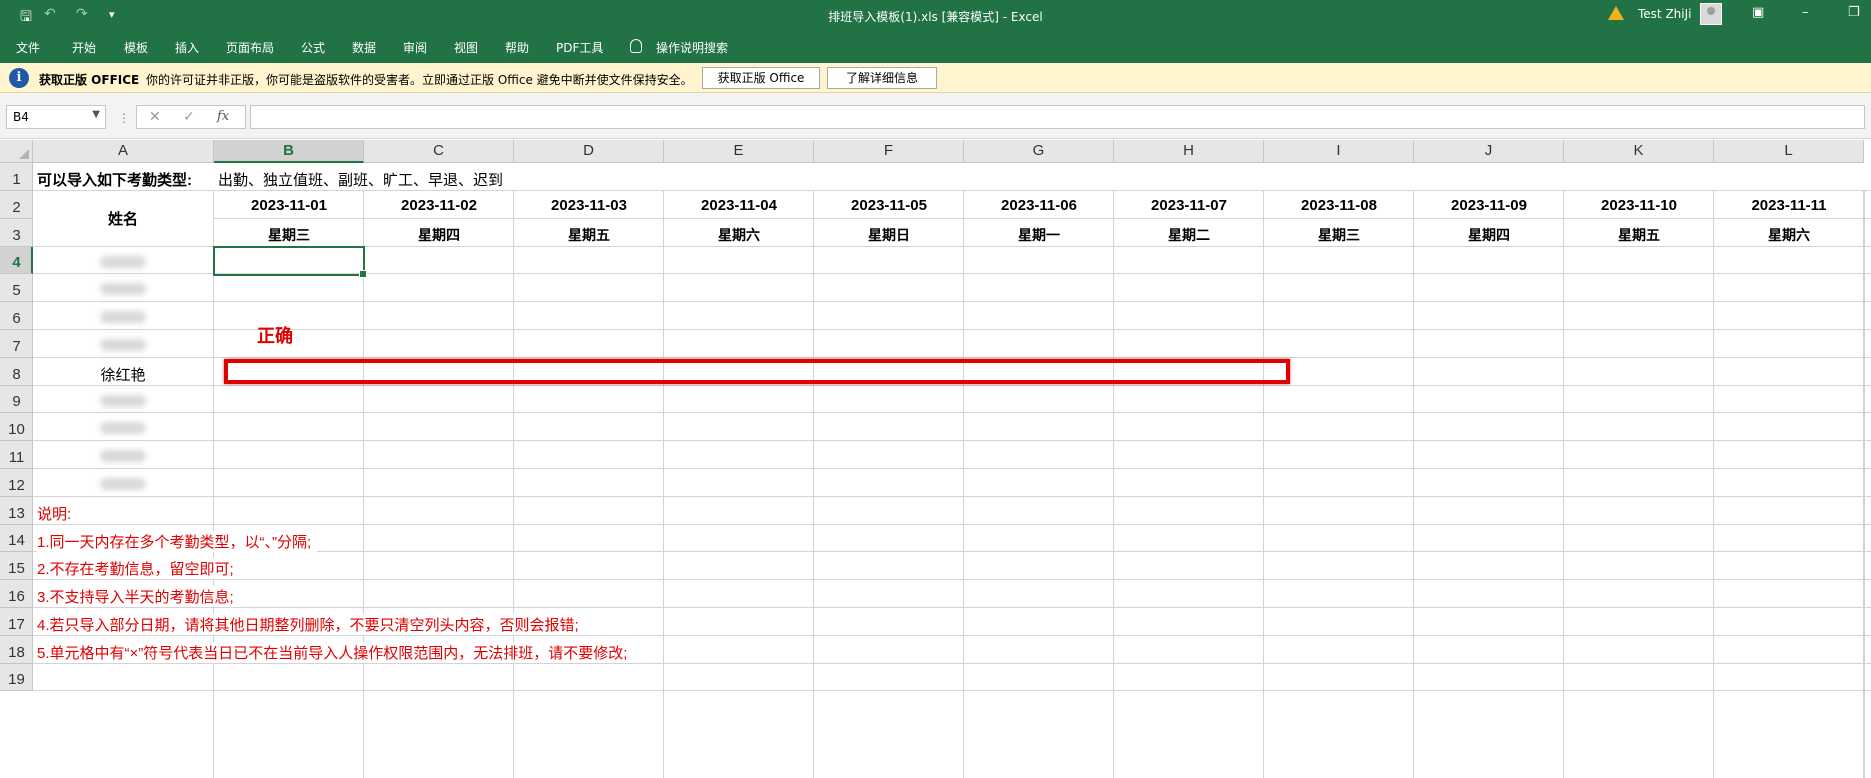 This screenshot has height=778, width=1871. Describe the element at coordinates (250, 47) in the screenshot. I see `tab-page-layout: 页面布局` at that location.